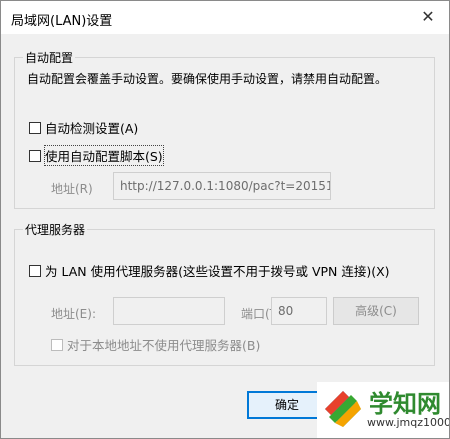  I want to click on proxy-server-group-label: 代理服务器, so click(55, 229).